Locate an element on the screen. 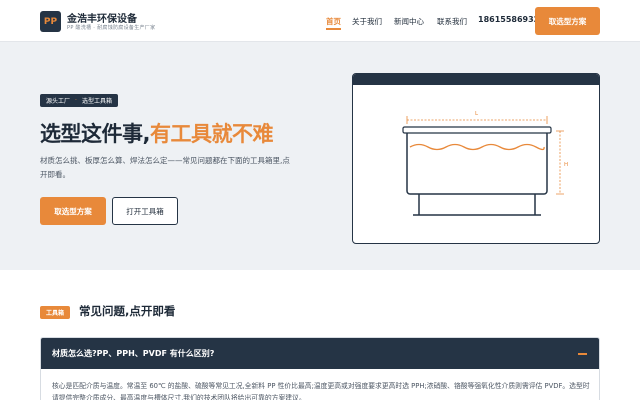 Image resolution: width=640 pixels, height=400 pixels. brand-subtitle: PP 酸洗槽 · 耐腐蚀防腐设备生产厂家 is located at coordinates (111, 28).